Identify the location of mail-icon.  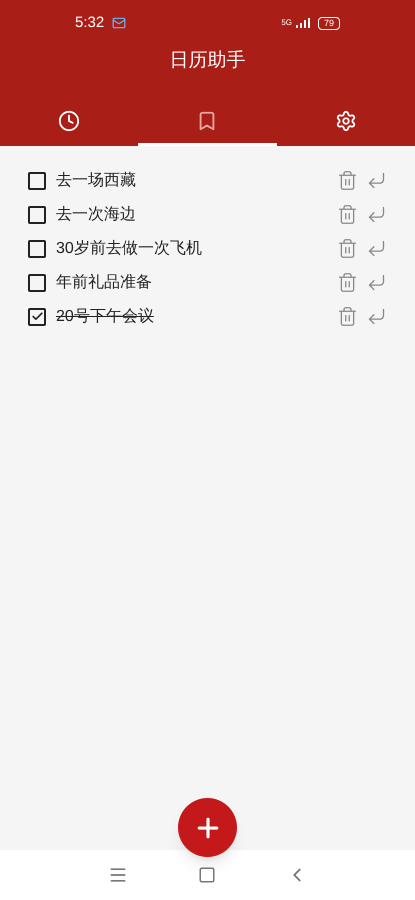
(119, 23).